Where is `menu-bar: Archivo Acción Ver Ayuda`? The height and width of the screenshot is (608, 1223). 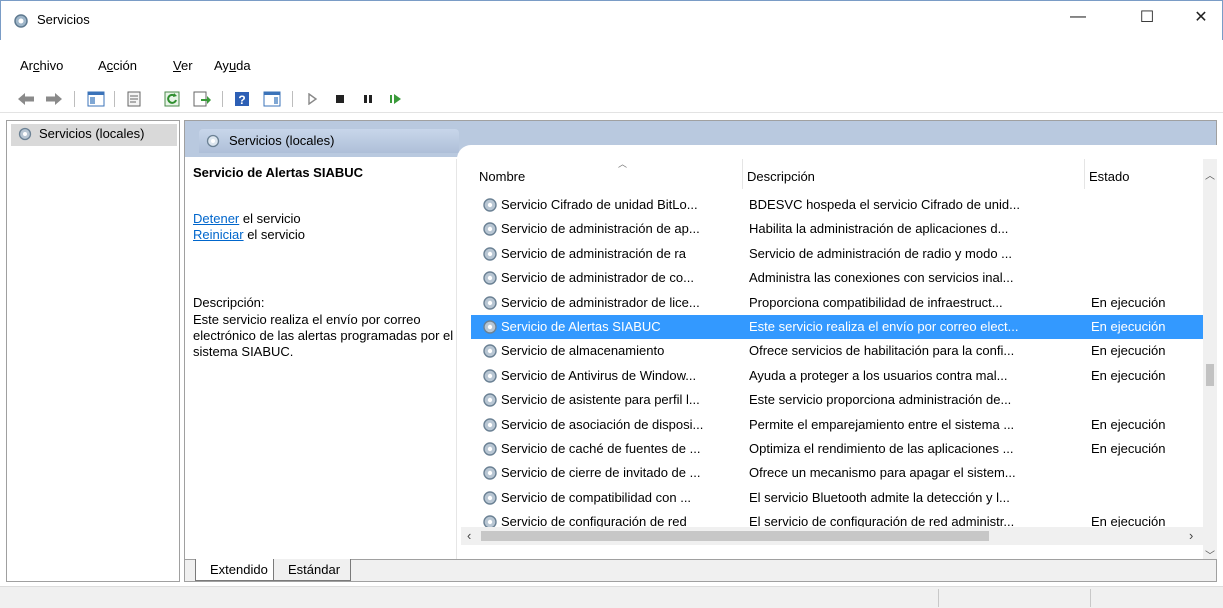 menu-bar: Archivo Acción Ver Ayuda is located at coordinates (611, 67).